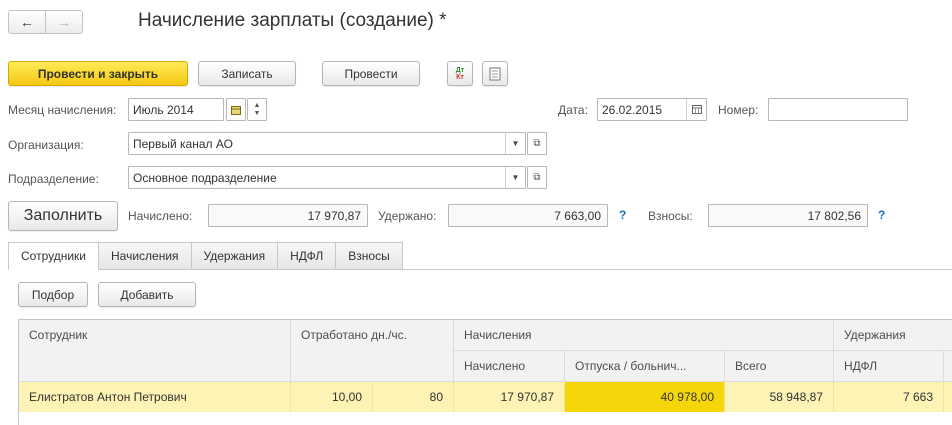 This screenshot has height=425, width=952. What do you see at coordinates (369, 256) in the screenshot?
I see `tab-contributions: Взносы` at bounding box center [369, 256].